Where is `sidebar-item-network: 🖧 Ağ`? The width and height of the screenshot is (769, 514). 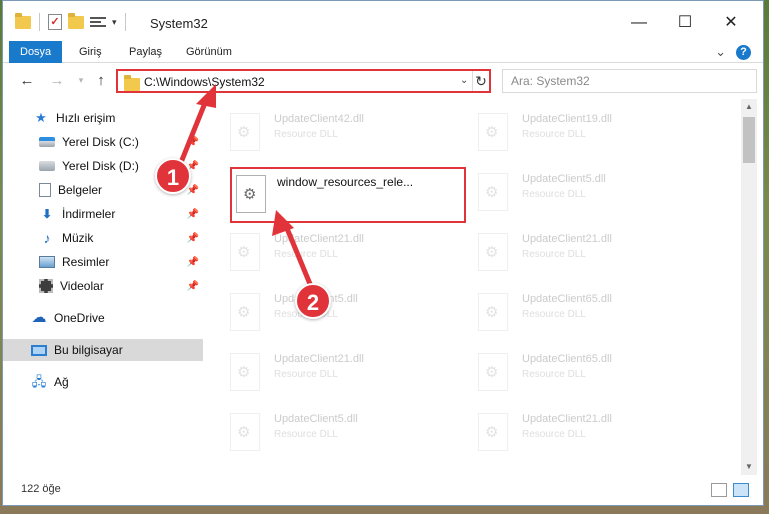 sidebar-item-network: 🖧 Ağ is located at coordinates (103, 382).